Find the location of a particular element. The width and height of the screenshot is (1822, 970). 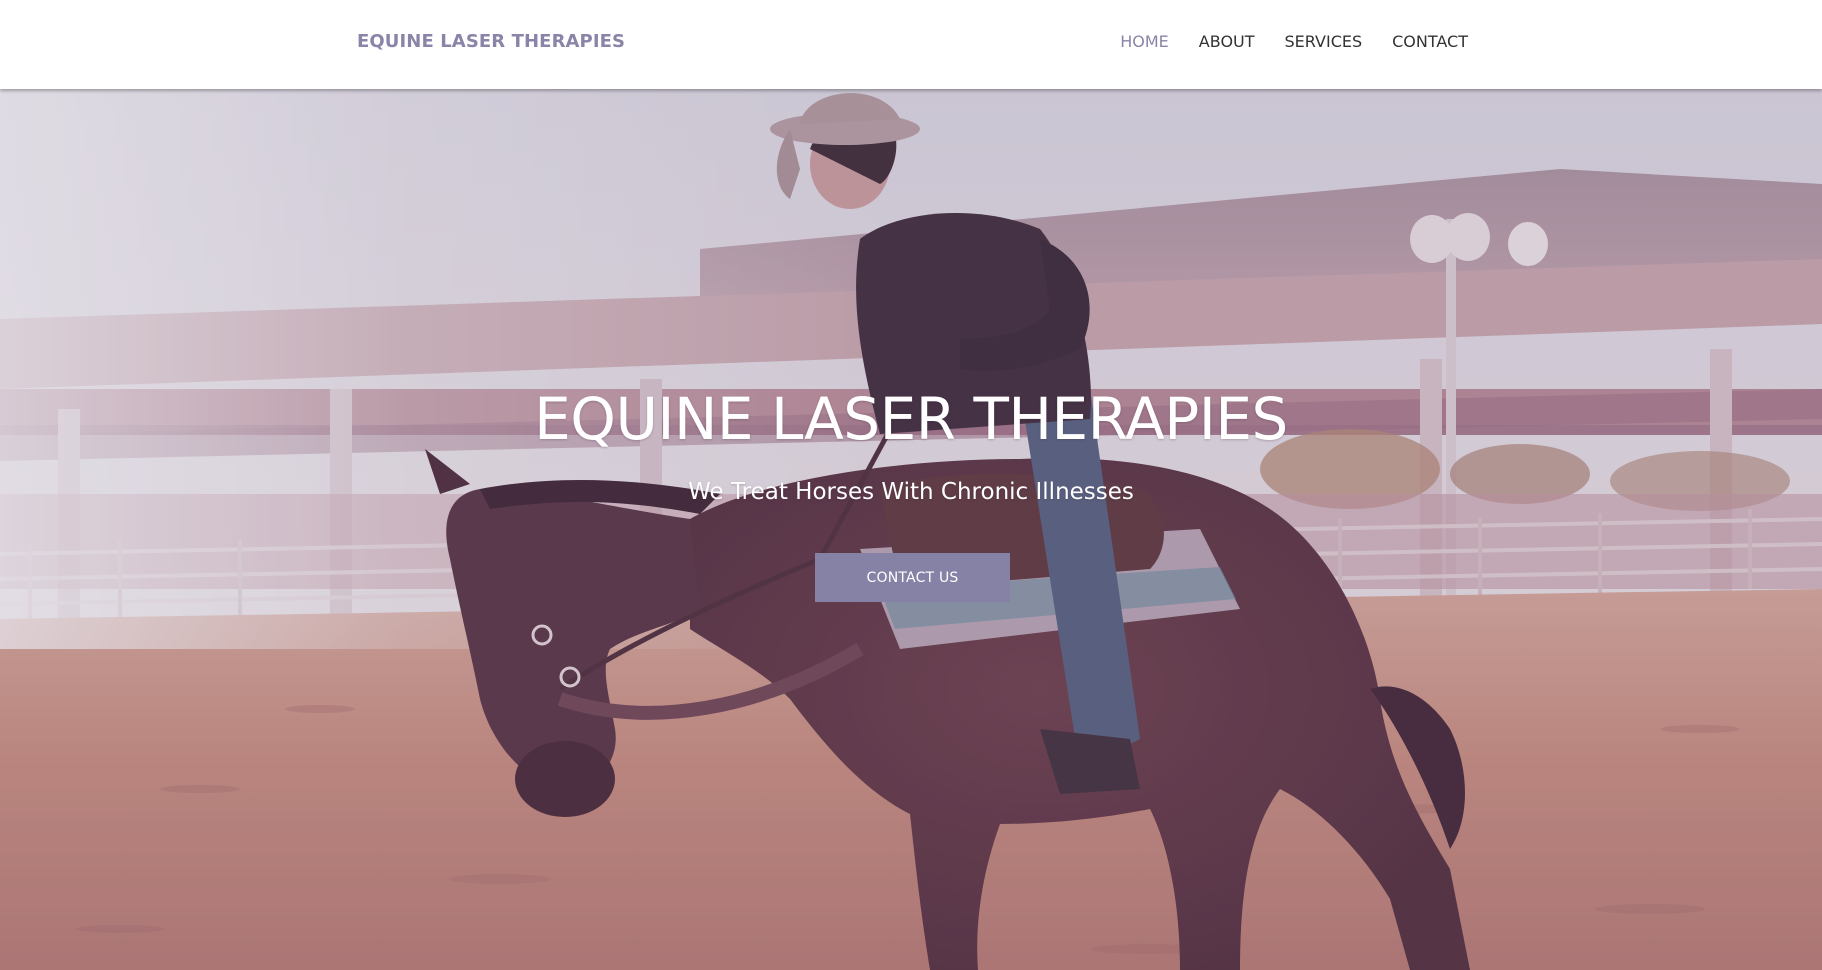

nav-item-services: SERVICES is located at coordinates (1324, 41).